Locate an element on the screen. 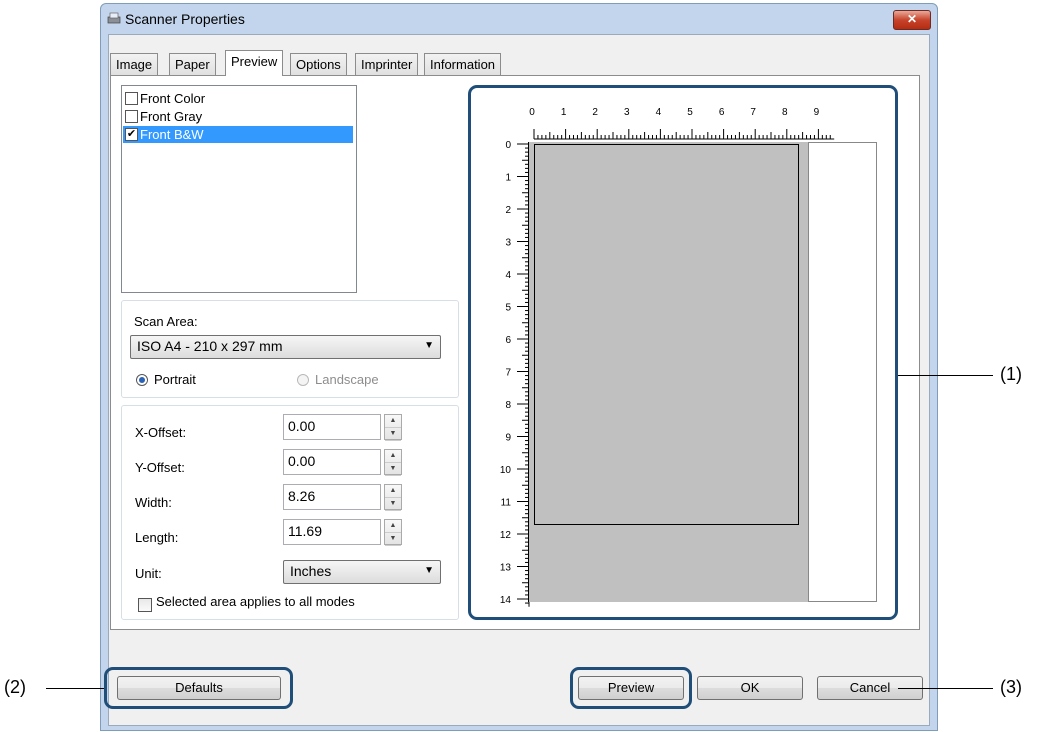 The width and height of the screenshot is (1037, 732). mode-list: Front Color Front Gray ✔ Front B&W is located at coordinates (239, 189).